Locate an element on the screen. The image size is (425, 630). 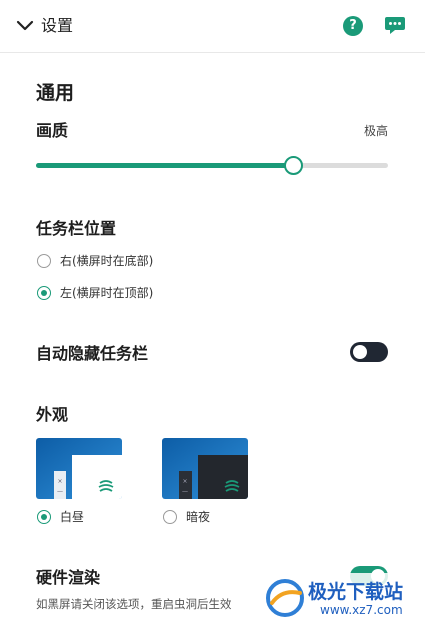
watermark-url: www.xz7.com is located at coordinates (361, 610).